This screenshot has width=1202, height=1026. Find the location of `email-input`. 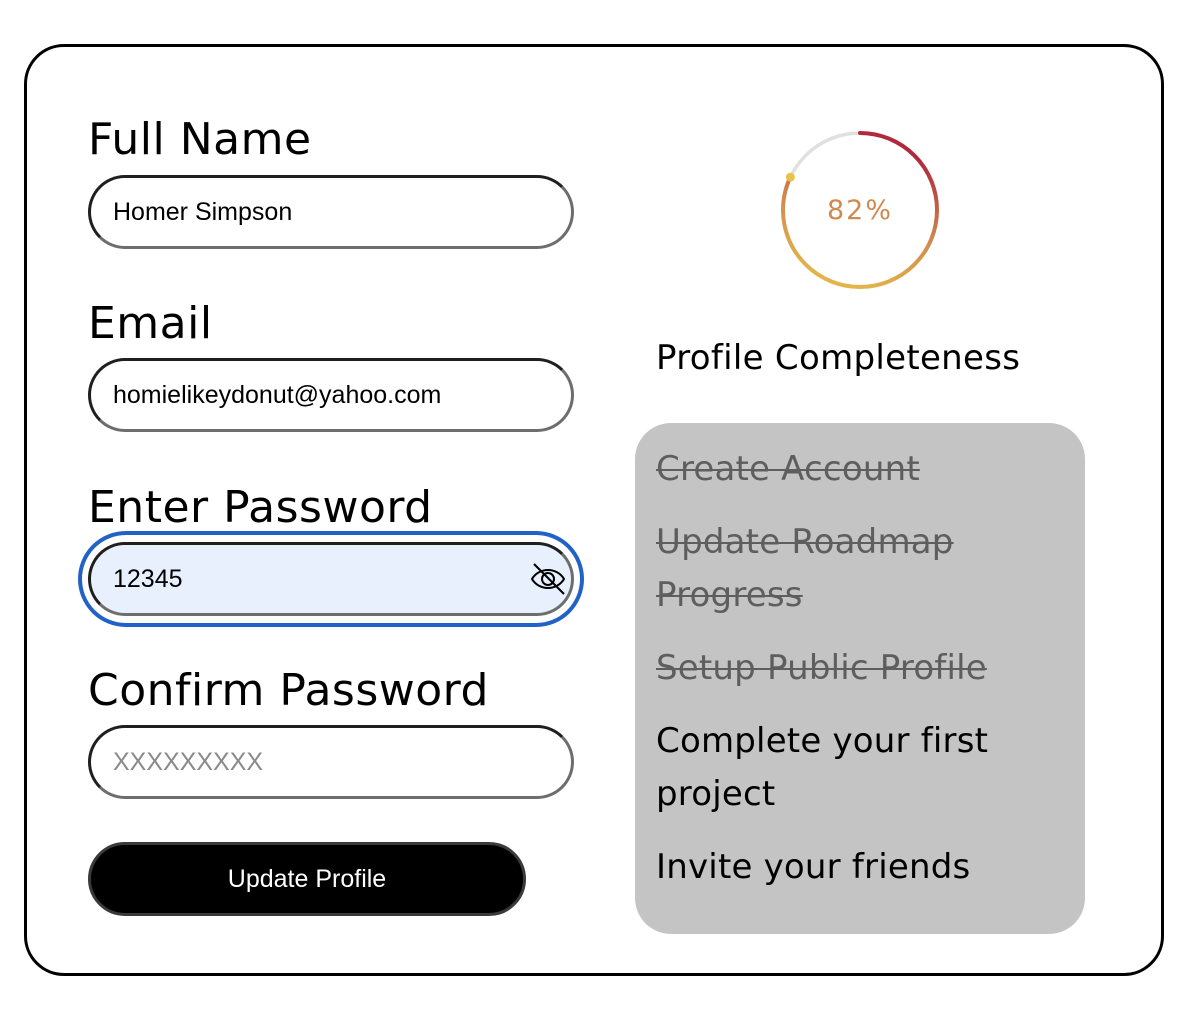

email-input is located at coordinates (331, 395).